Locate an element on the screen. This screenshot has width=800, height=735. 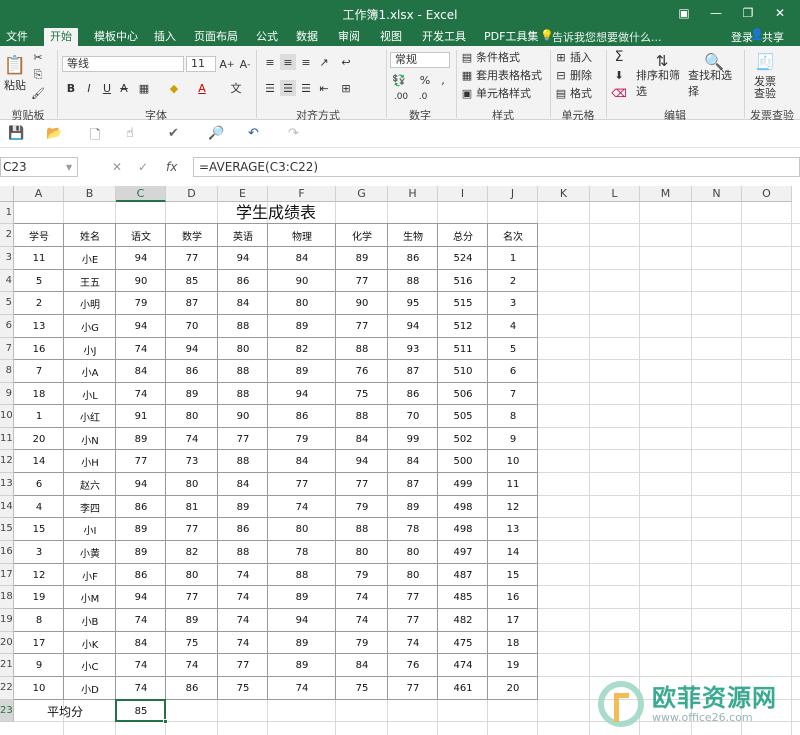
enter-icon: ✓ is located at coordinates (143, 167).